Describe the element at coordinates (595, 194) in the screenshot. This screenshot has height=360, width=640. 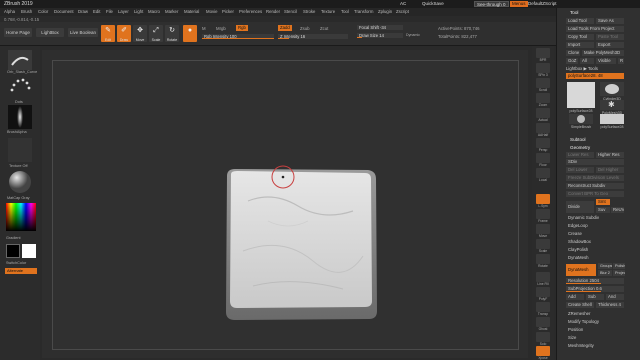
I see `convert-bpr-button: Convert BPR To Geo` at that location.